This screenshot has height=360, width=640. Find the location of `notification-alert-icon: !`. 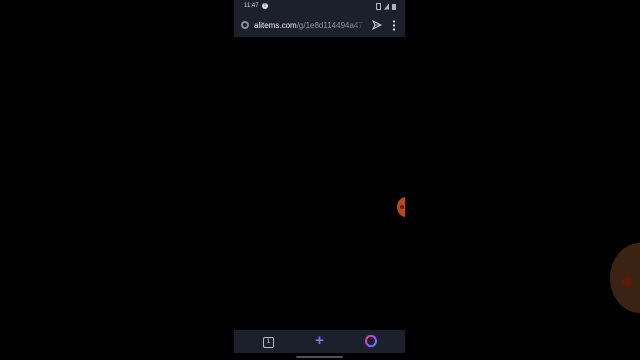

notification-alert-icon: ! is located at coordinates (265, 6).